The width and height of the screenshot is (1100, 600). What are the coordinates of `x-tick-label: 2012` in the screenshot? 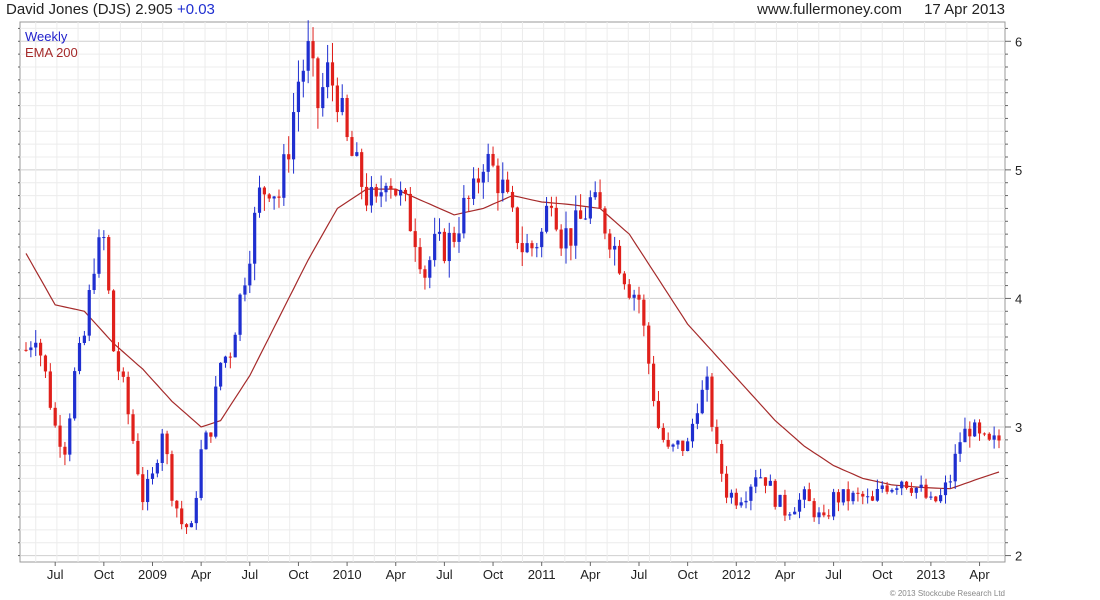 It's located at (736, 574).